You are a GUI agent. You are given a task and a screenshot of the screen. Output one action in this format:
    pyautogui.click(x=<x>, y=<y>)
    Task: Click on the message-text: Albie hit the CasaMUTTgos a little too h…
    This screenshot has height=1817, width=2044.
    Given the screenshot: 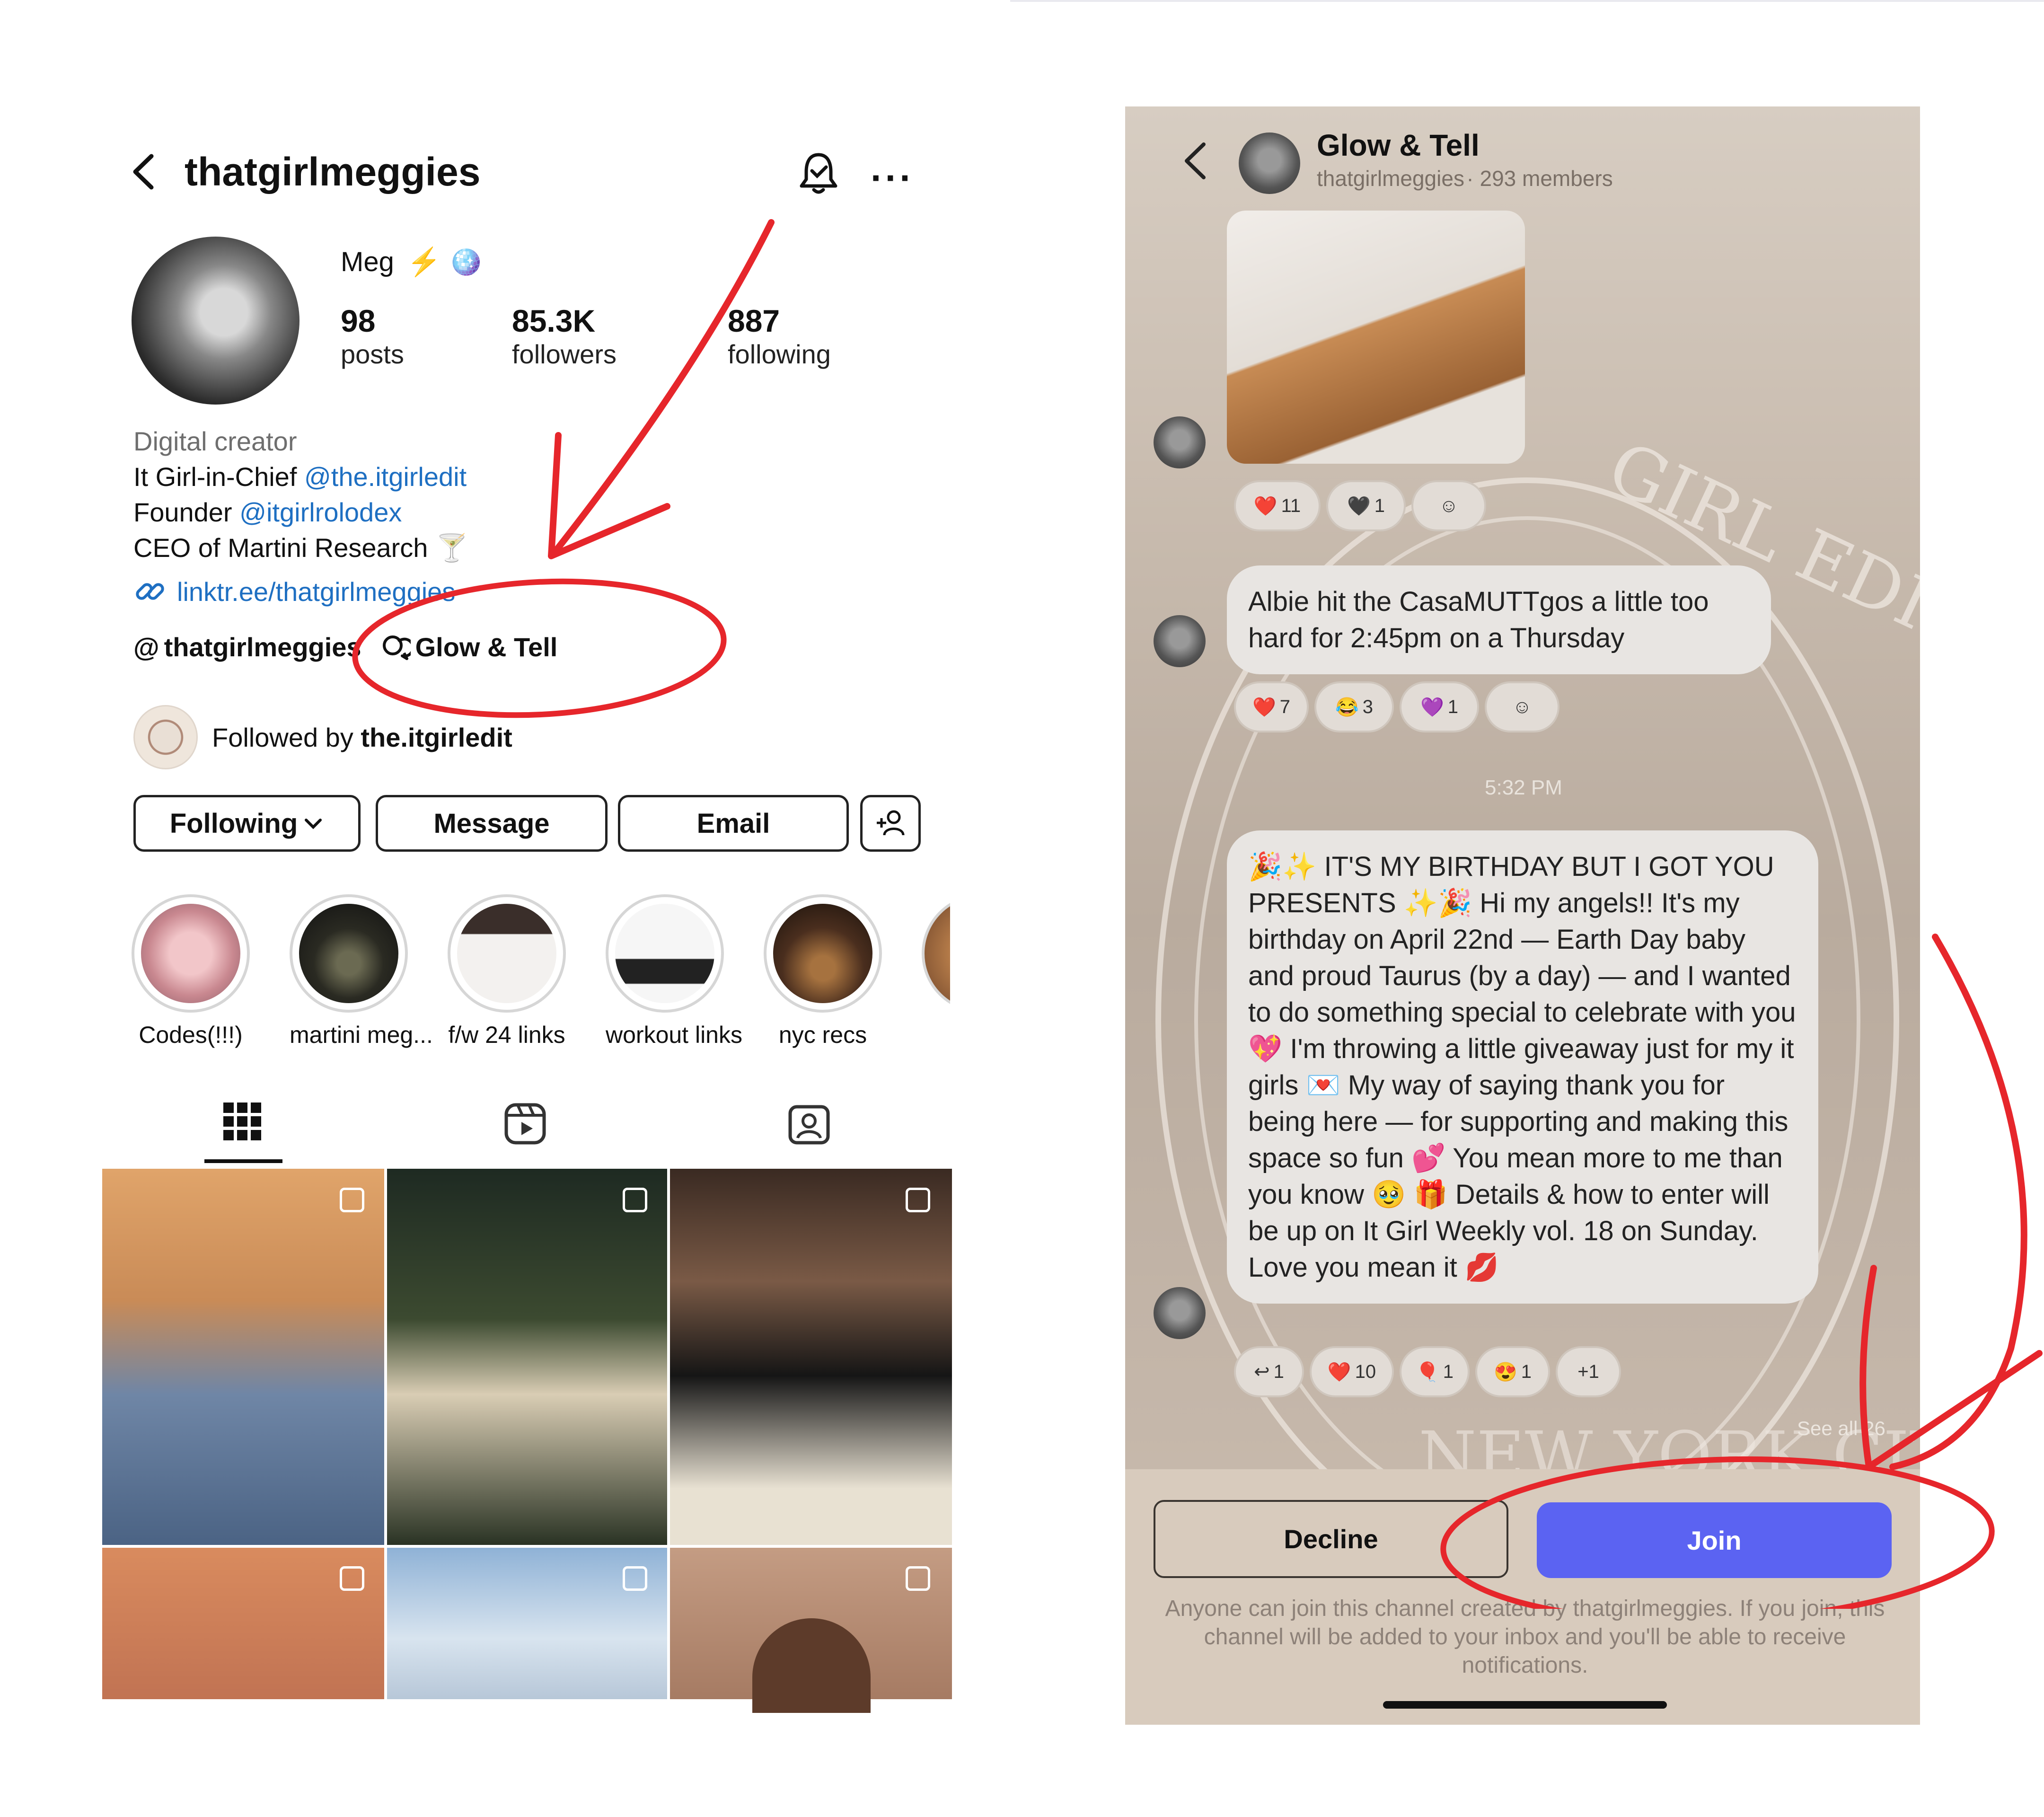 What is the action you would take?
    pyautogui.click(x=1478, y=619)
    